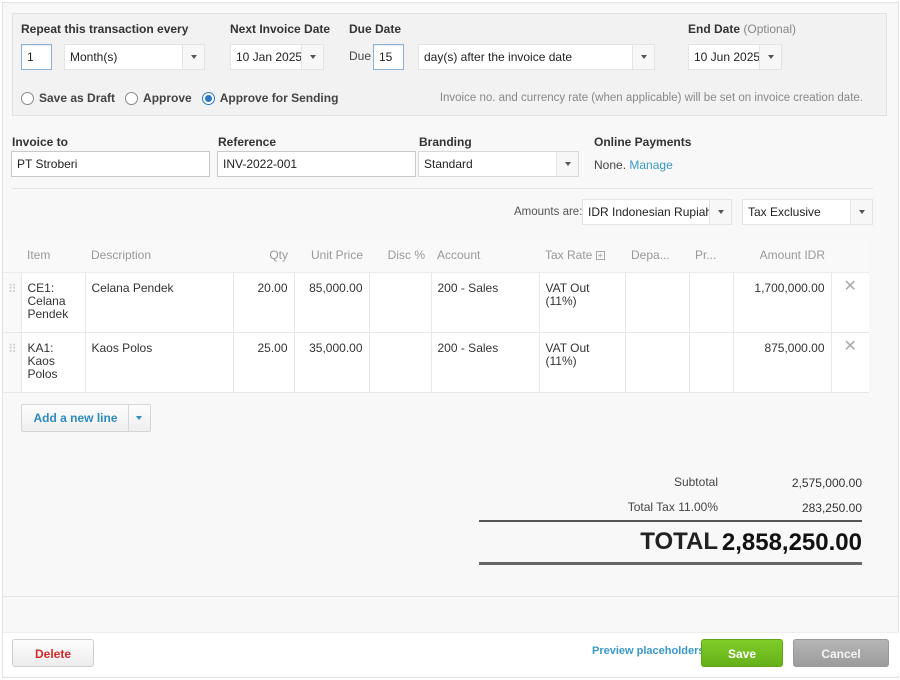 The width and height of the screenshot is (900, 680). I want to click on next-invoice-date-label: Next Invoice Date, so click(280, 29).